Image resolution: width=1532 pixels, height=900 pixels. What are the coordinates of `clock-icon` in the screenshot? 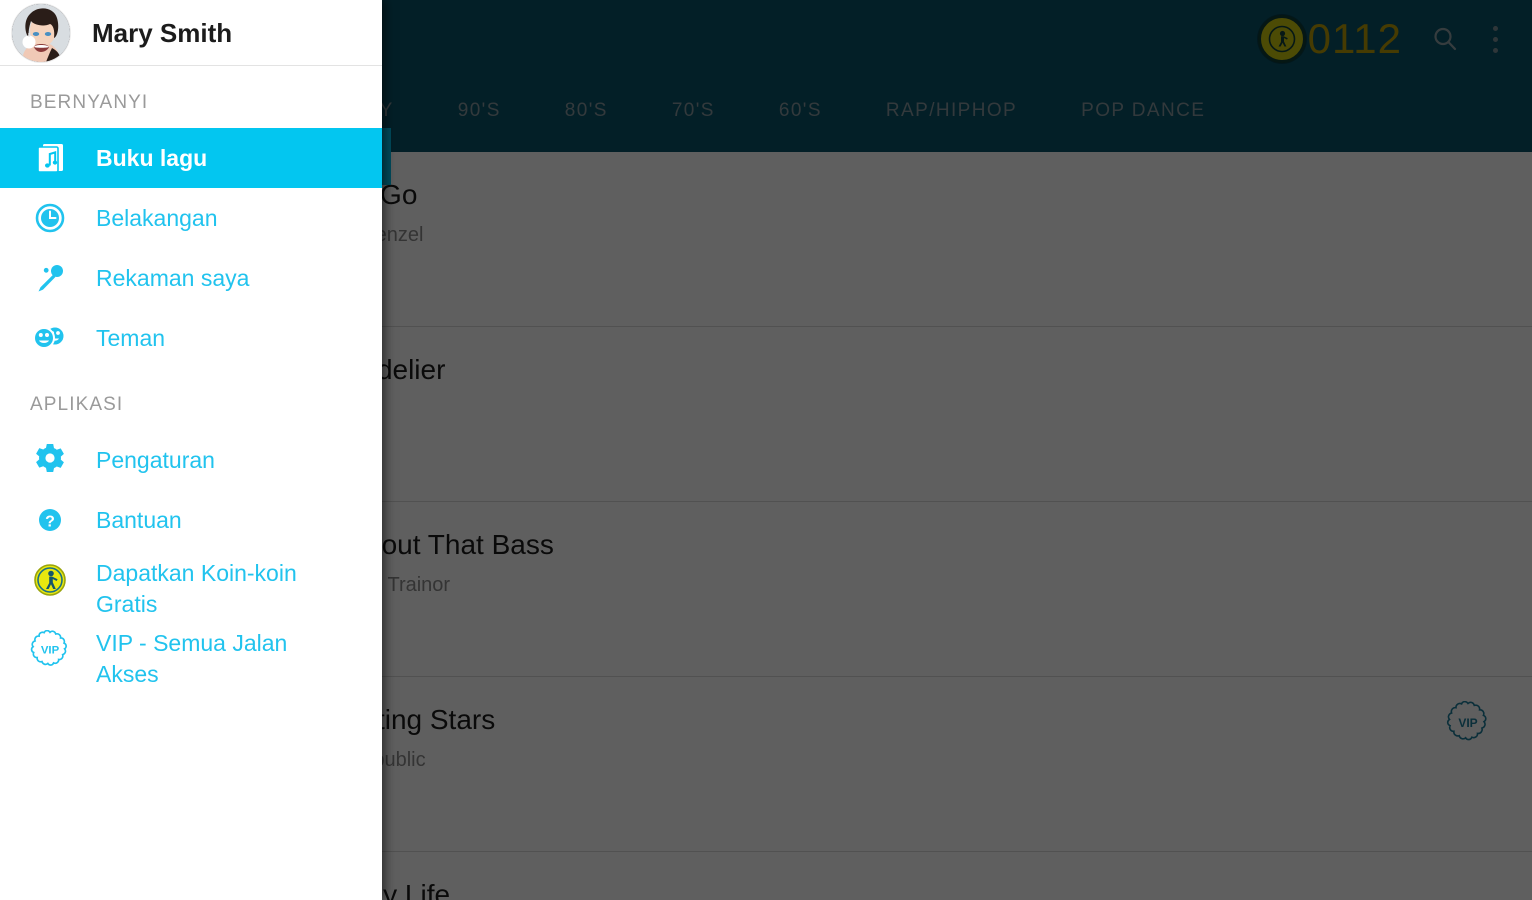 It's located at (50, 218).